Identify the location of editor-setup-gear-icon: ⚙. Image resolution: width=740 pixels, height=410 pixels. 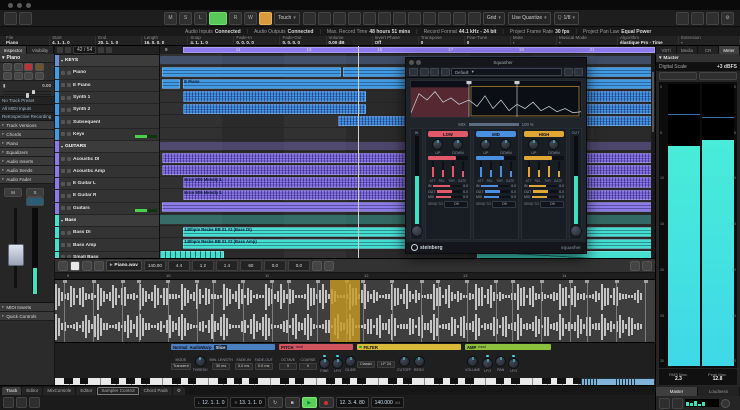
(178, 390).